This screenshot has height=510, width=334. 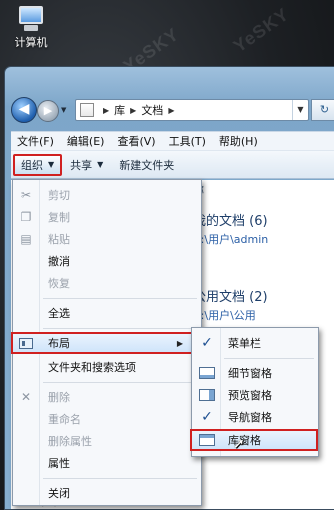 I want to click on menu-help: 帮助(H), so click(x=238, y=141).